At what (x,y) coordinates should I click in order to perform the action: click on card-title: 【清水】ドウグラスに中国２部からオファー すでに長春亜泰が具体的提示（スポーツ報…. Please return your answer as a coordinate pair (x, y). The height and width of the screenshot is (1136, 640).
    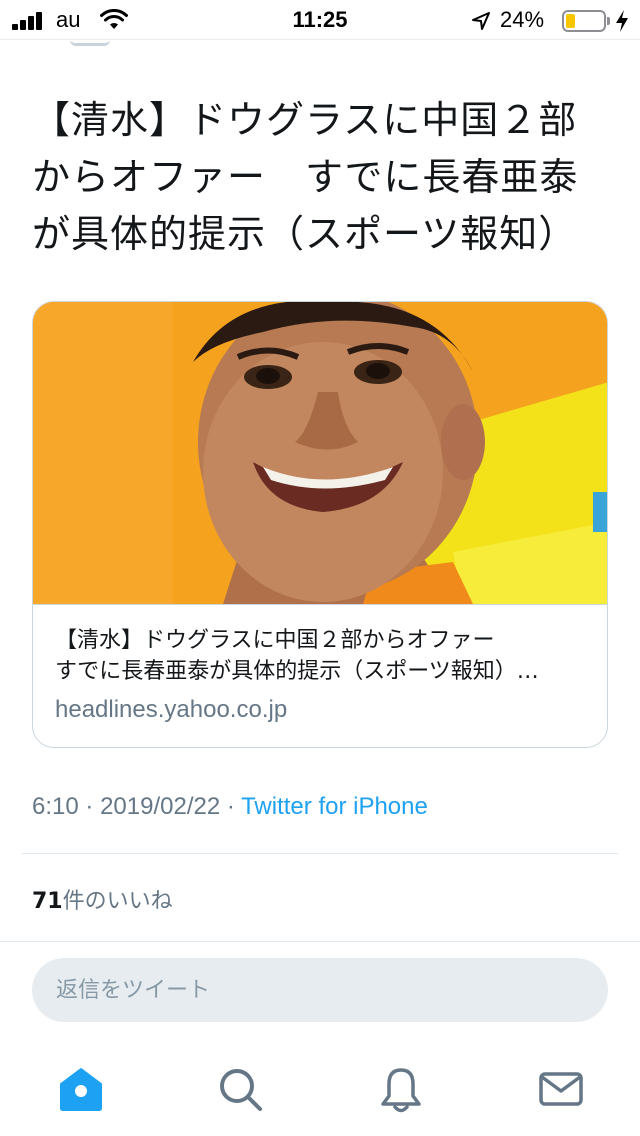
    Looking at the image, I should click on (320, 656).